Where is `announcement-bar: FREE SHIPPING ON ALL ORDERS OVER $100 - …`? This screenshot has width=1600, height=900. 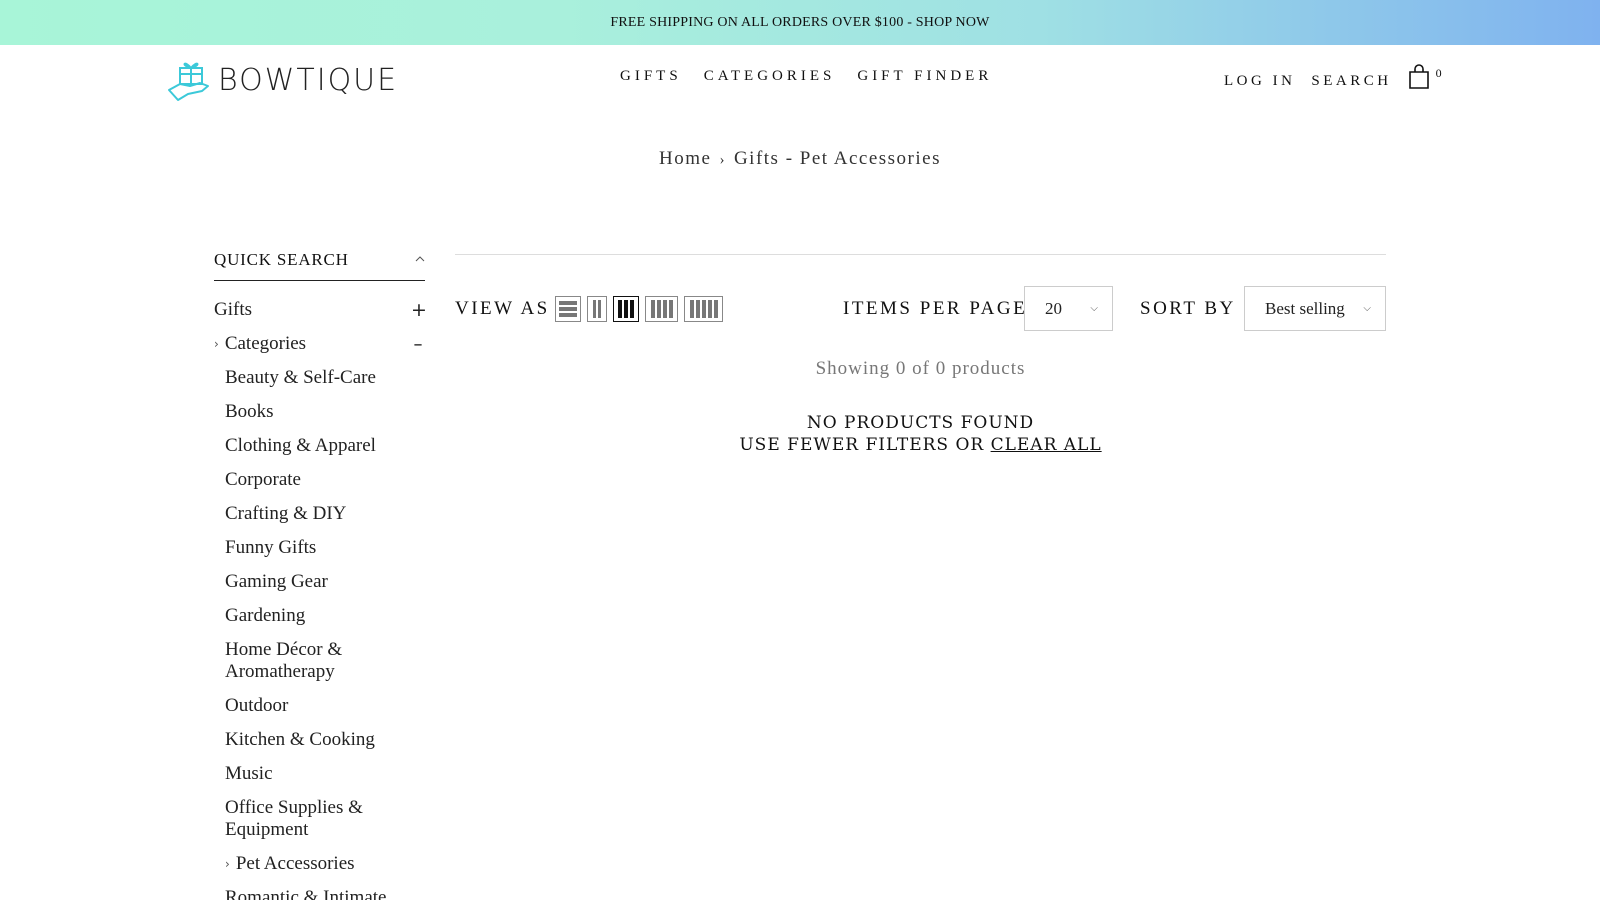
announcement-bar: FREE SHIPPING ON ALL ORDERS OVER $100 - … is located at coordinates (800, 22).